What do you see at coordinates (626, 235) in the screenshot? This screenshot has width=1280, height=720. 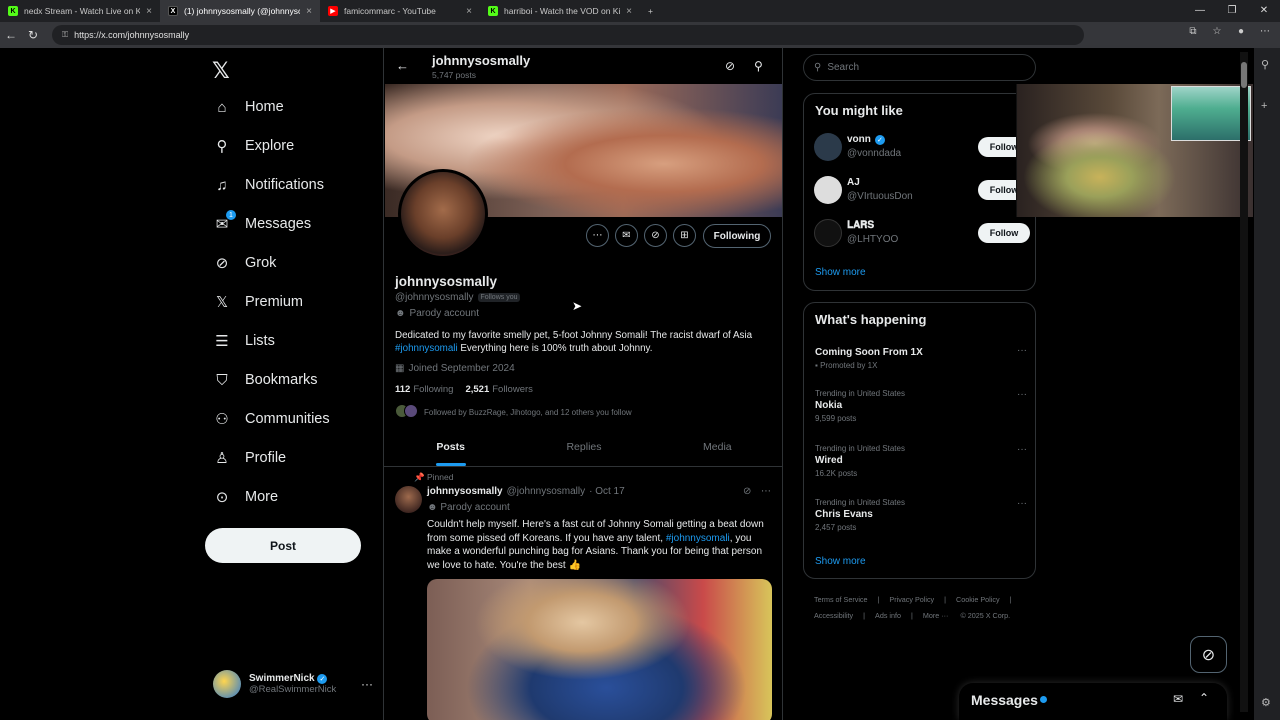 I see `message-button: ✉` at bounding box center [626, 235].